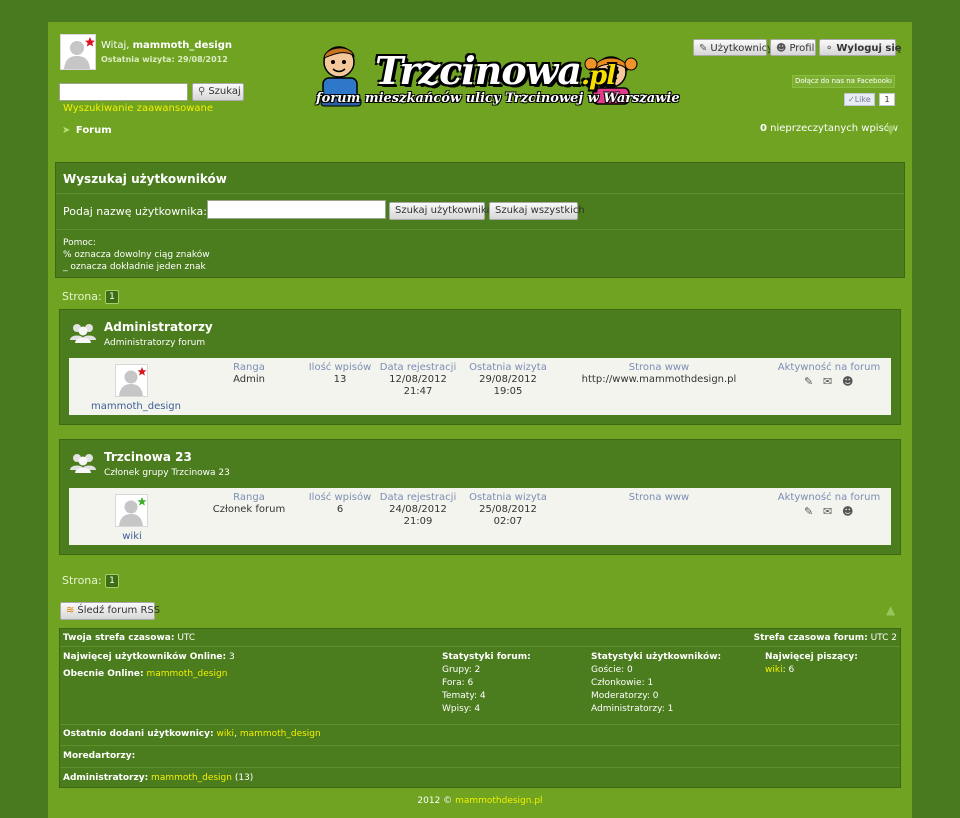  Describe the element at coordinates (860, 47) in the screenshot. I see `logout-button: ⚬ Wyloguj się` at that location.